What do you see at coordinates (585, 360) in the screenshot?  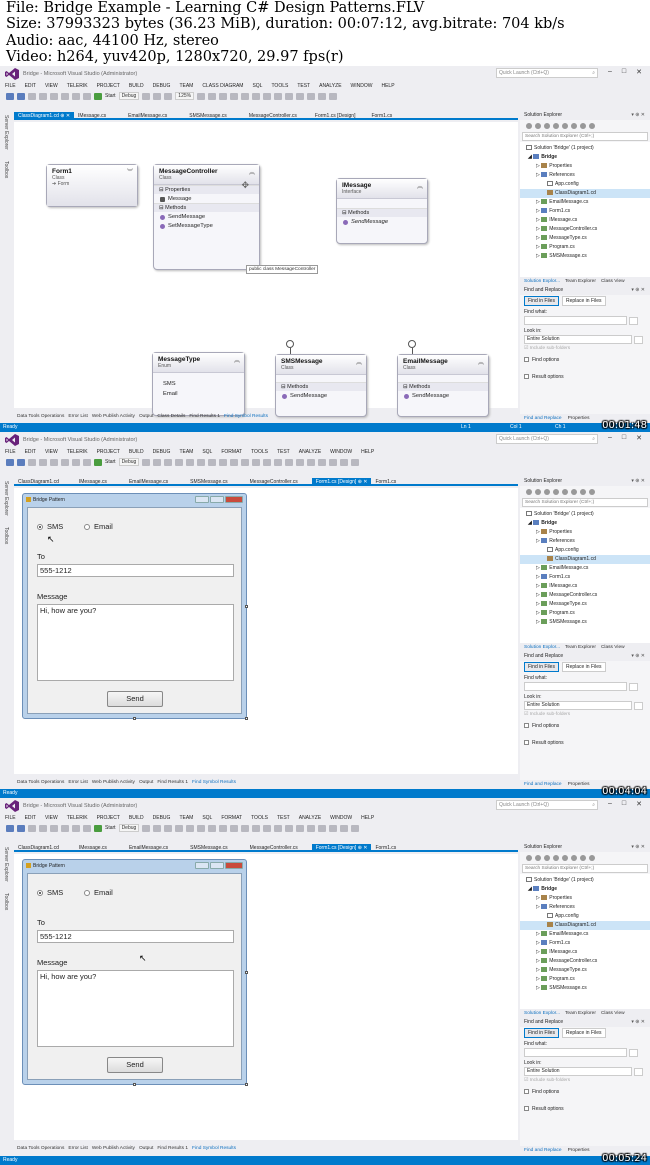 I see `find-options-expander: Find options` at bounding box center [585, 360].